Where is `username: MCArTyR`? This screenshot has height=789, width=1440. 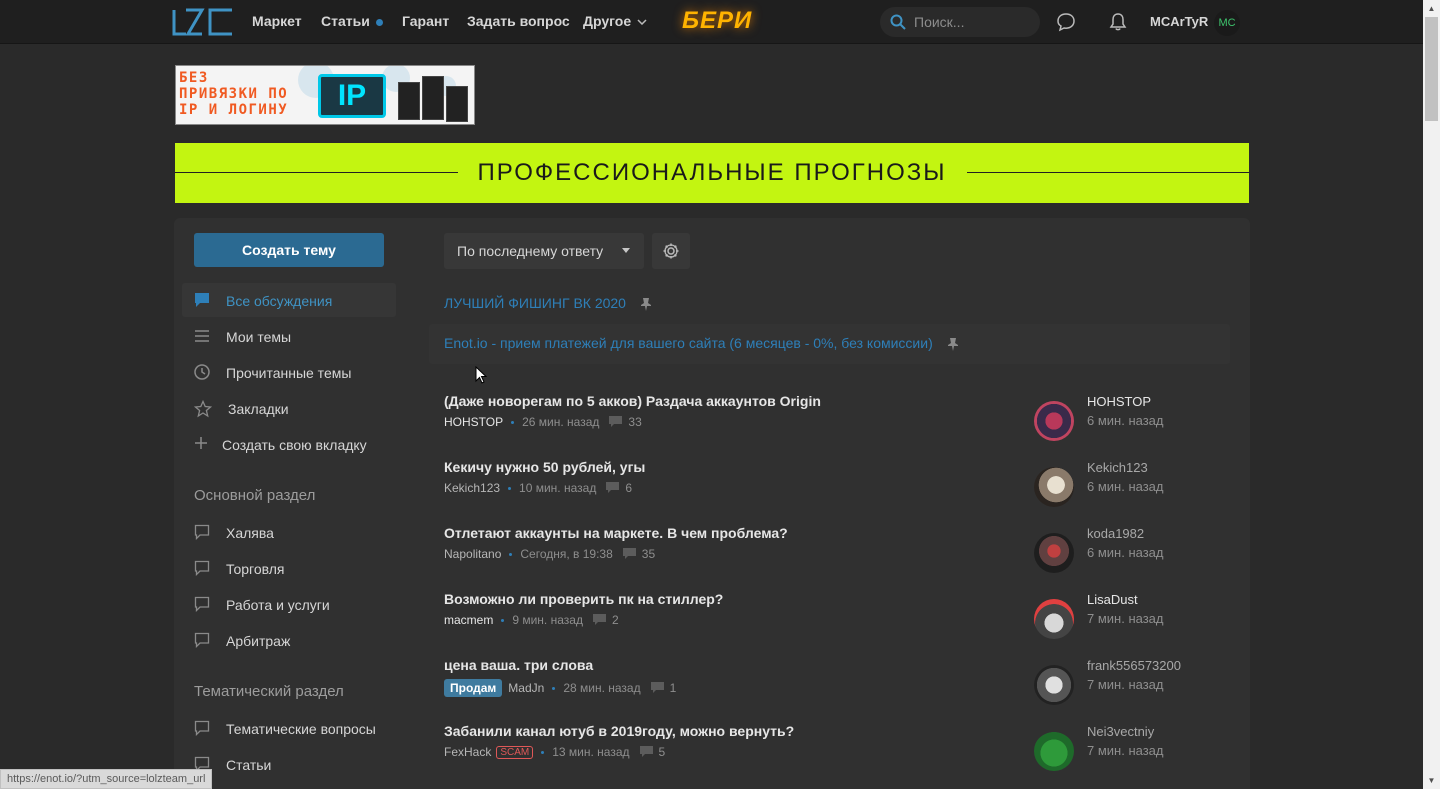 username: MCArTyR is located at coordinates (1179, 21).